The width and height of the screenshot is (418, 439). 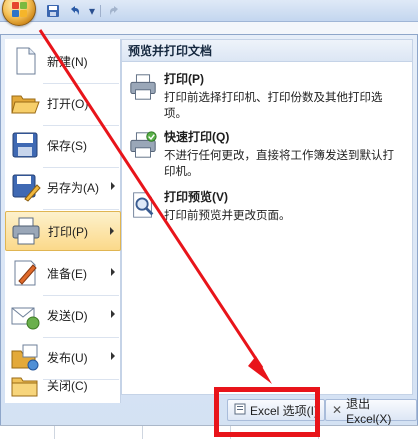 I want to click on title-bar: ▾, so click(x=209, y=13).